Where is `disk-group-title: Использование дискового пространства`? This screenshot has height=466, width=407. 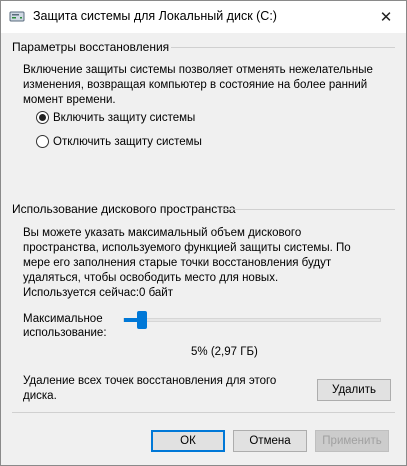
disk-group-title: Использование дискового пространства is located at coordinates (124, 209).